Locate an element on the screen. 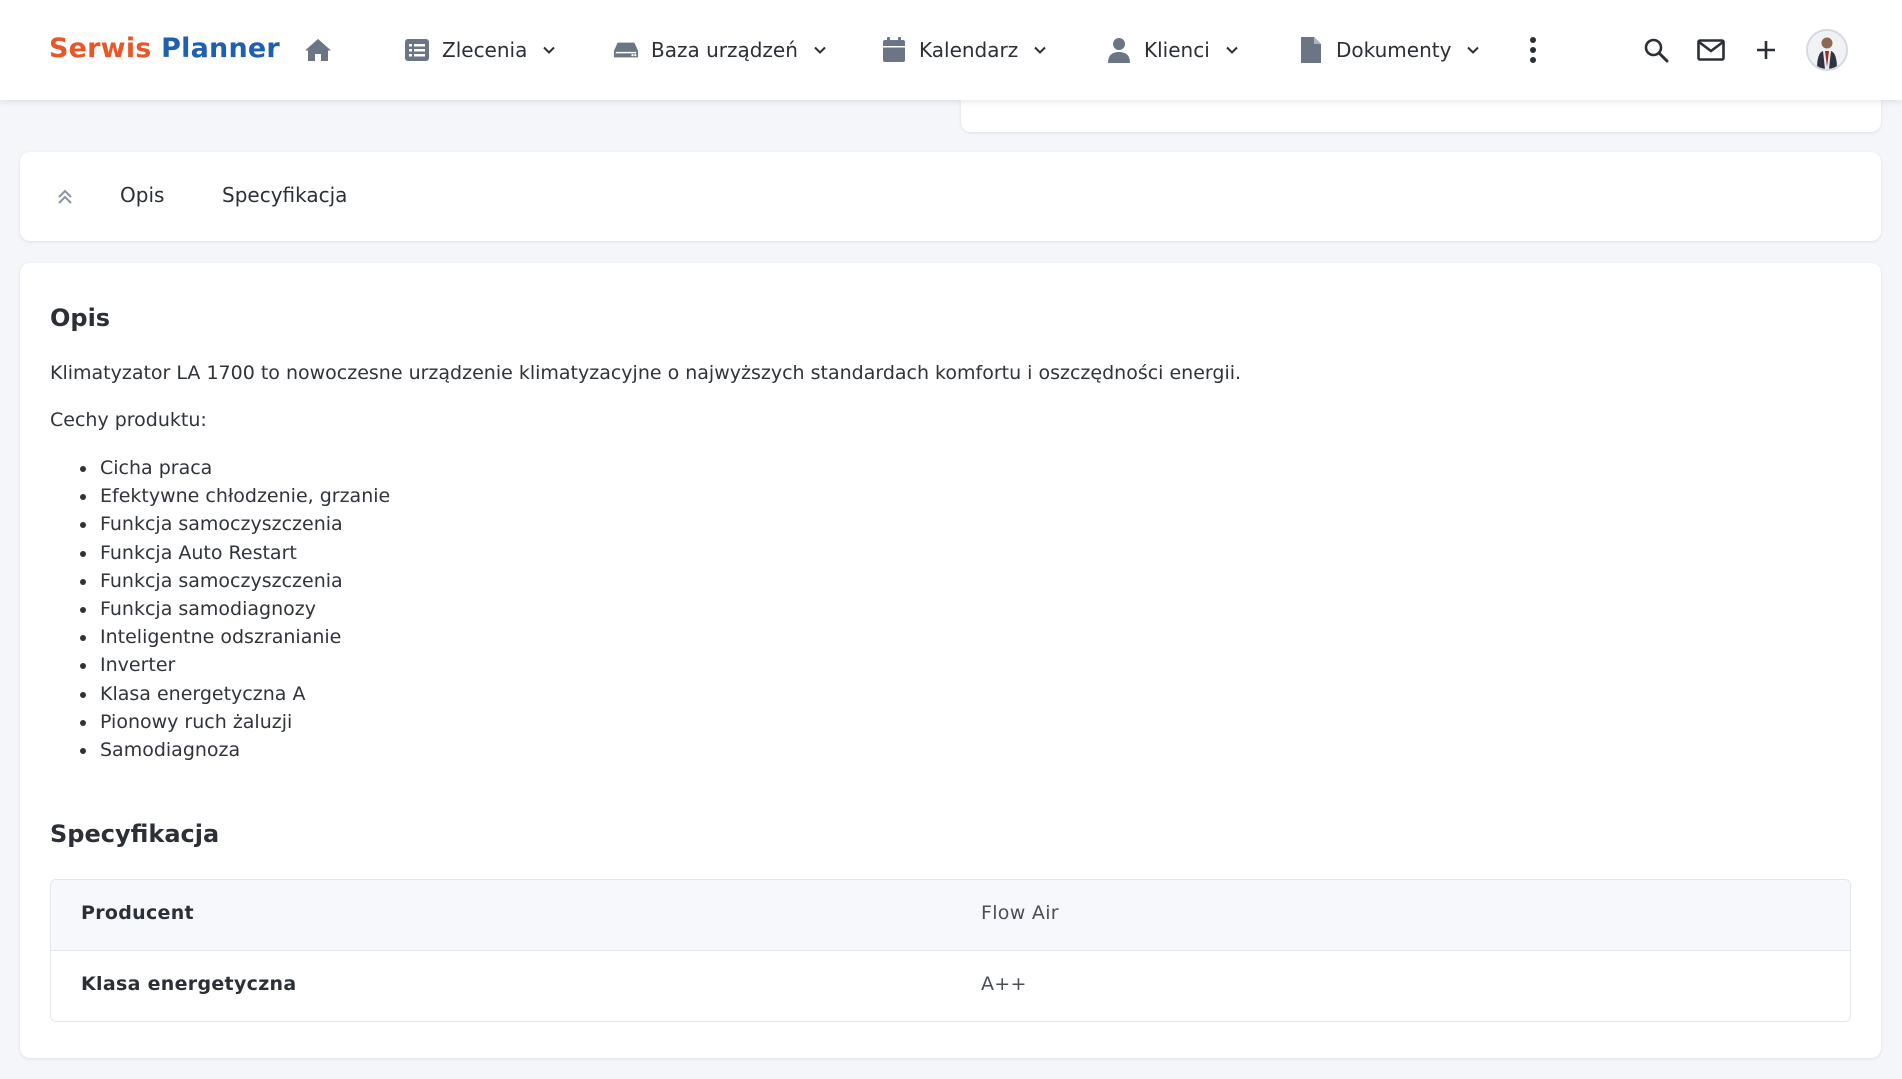 This screenshot has height=1079, width=1902. list-item: Samodiagnoza is located at coordinates (234, 750).